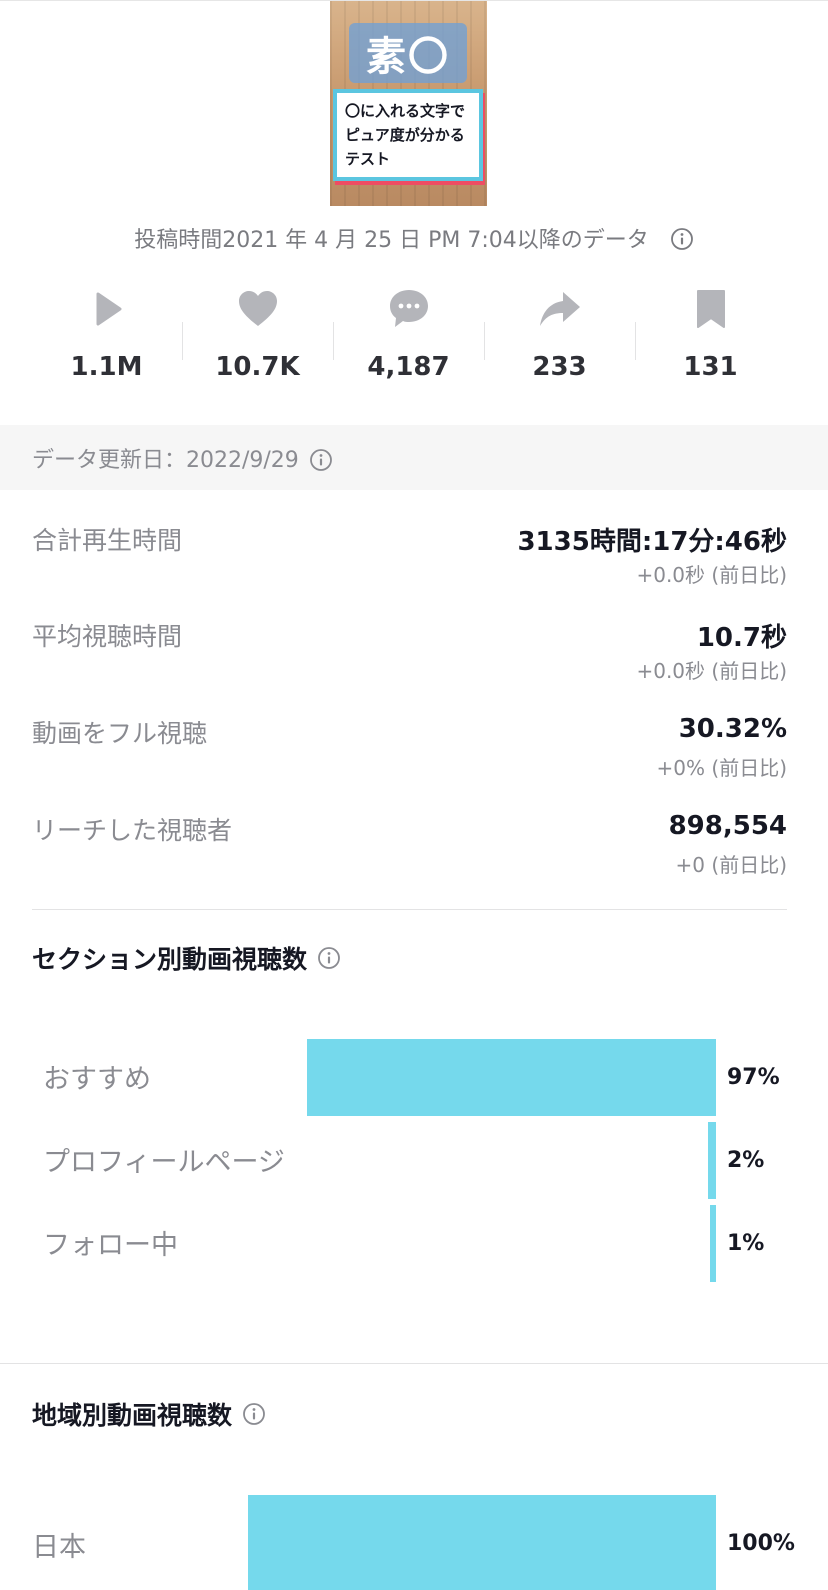 This screenshot has width=828, height=1590. I want to click on bar-row: 日本 100%, so click(414, 1542).